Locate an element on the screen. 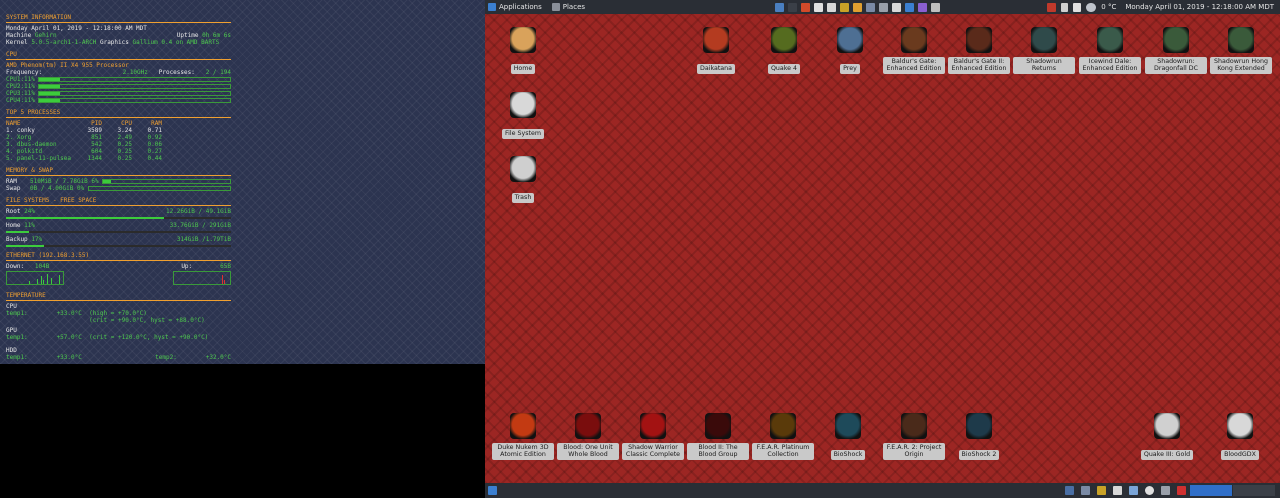  printer-icon is located at coordinates (897, 7).